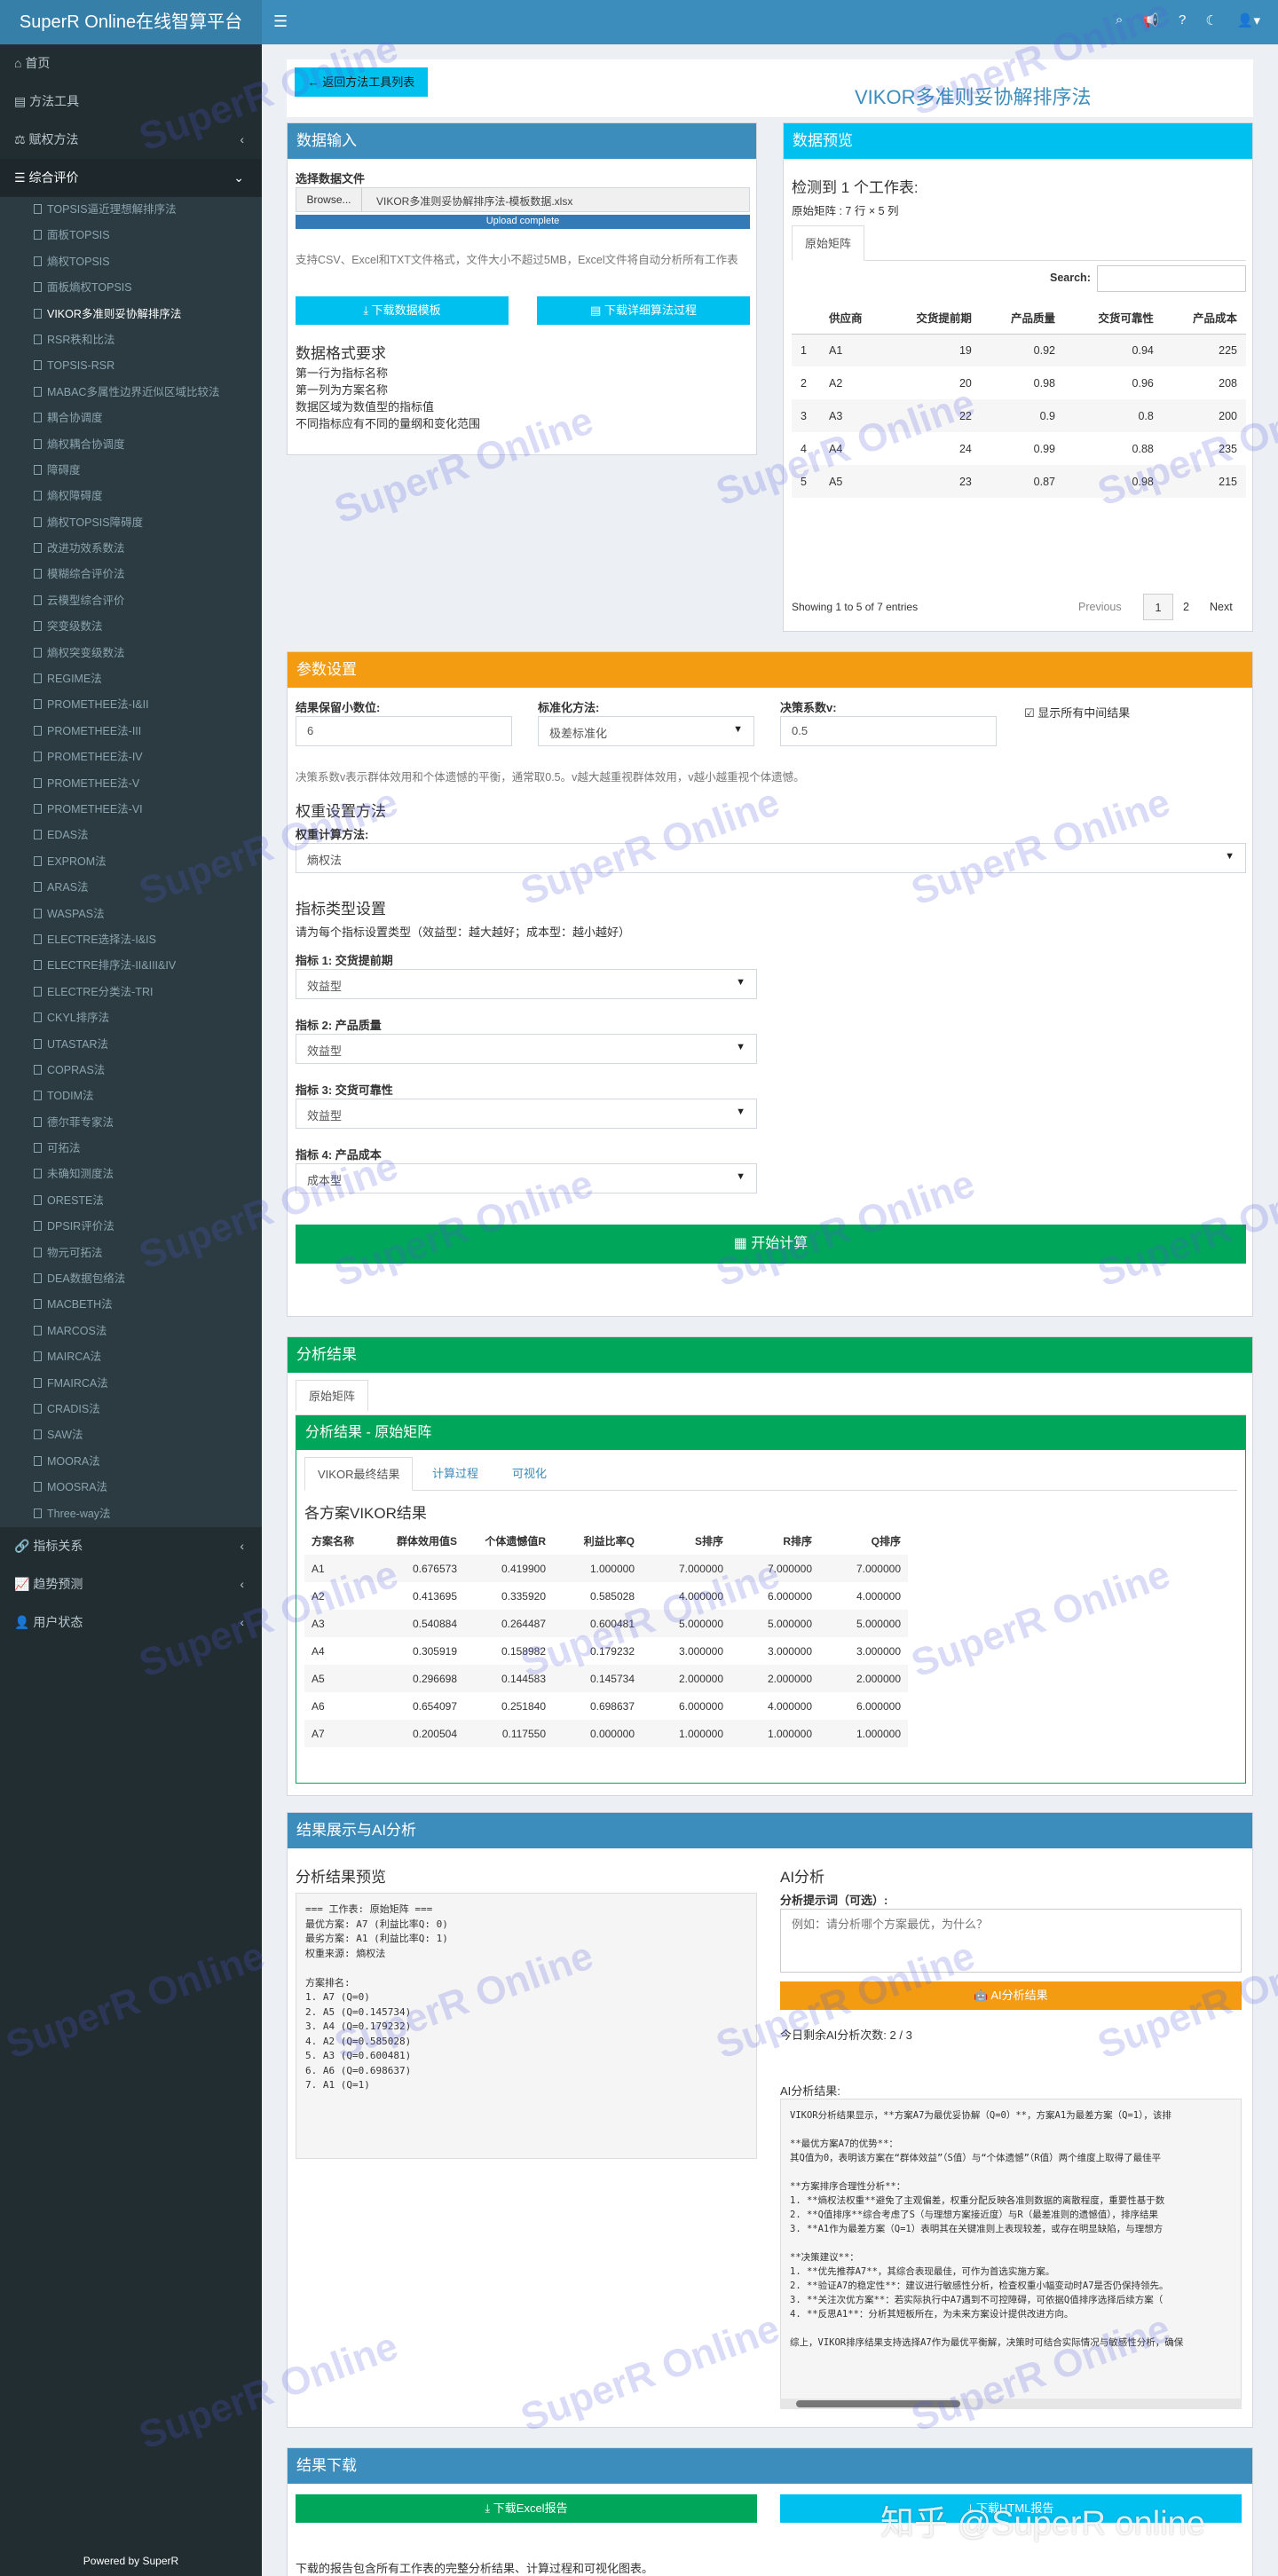  Describe the element at coordinates (1100, 607) in the screenshot. I see `pager-prev: Previous` at that location.